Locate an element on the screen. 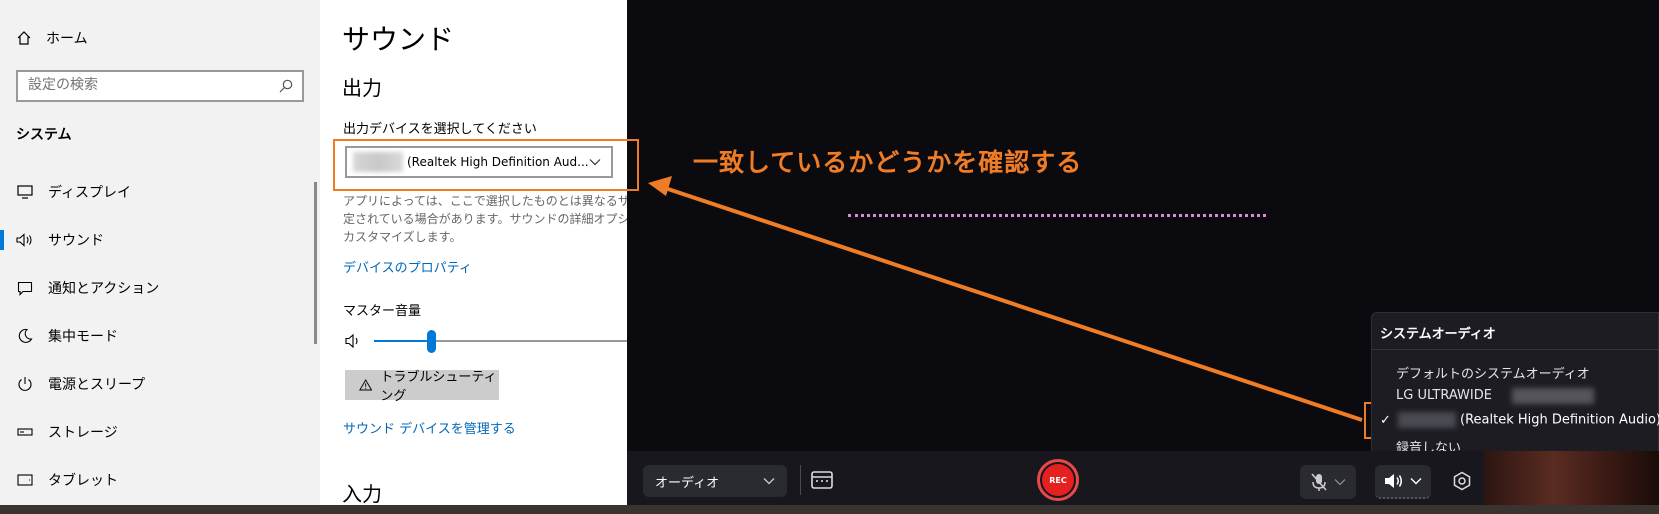  popup-title: システムオーディオ is located at coordinates (1438, 334).